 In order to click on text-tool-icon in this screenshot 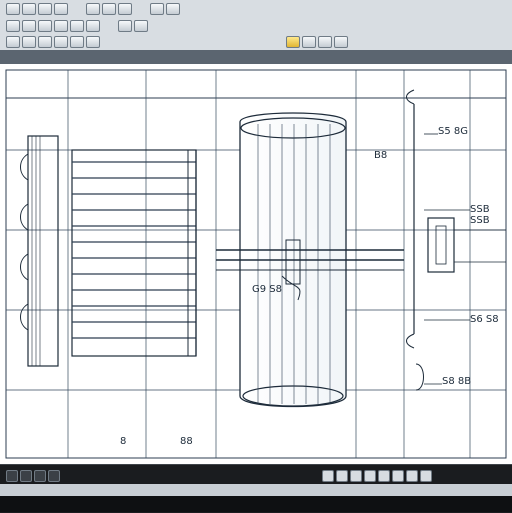, I will do `click(141, 26)`.